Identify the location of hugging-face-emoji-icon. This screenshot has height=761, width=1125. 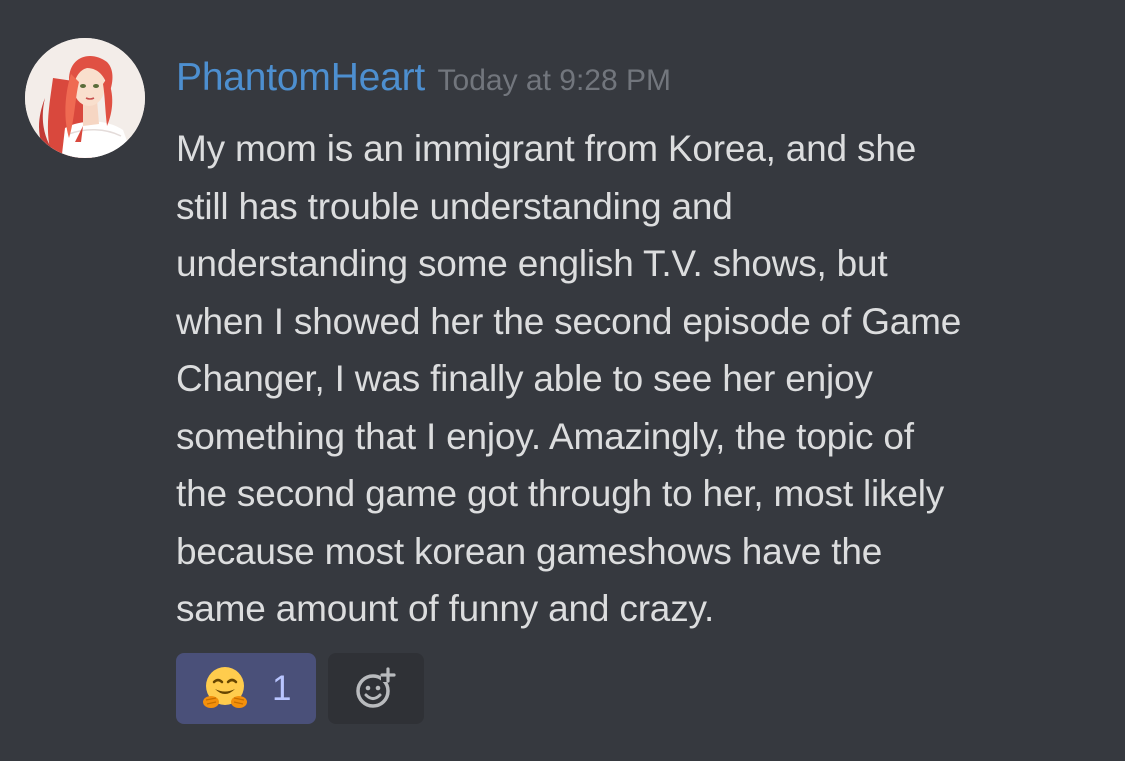
(225, 687).